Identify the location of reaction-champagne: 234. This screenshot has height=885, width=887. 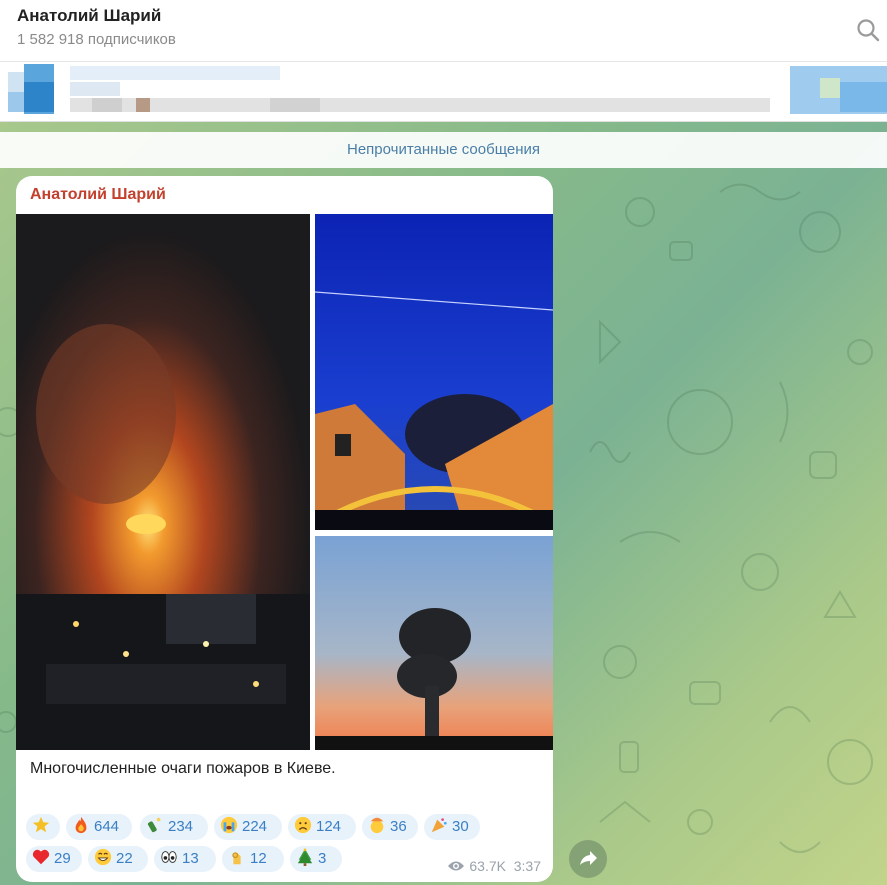
(174, 827).